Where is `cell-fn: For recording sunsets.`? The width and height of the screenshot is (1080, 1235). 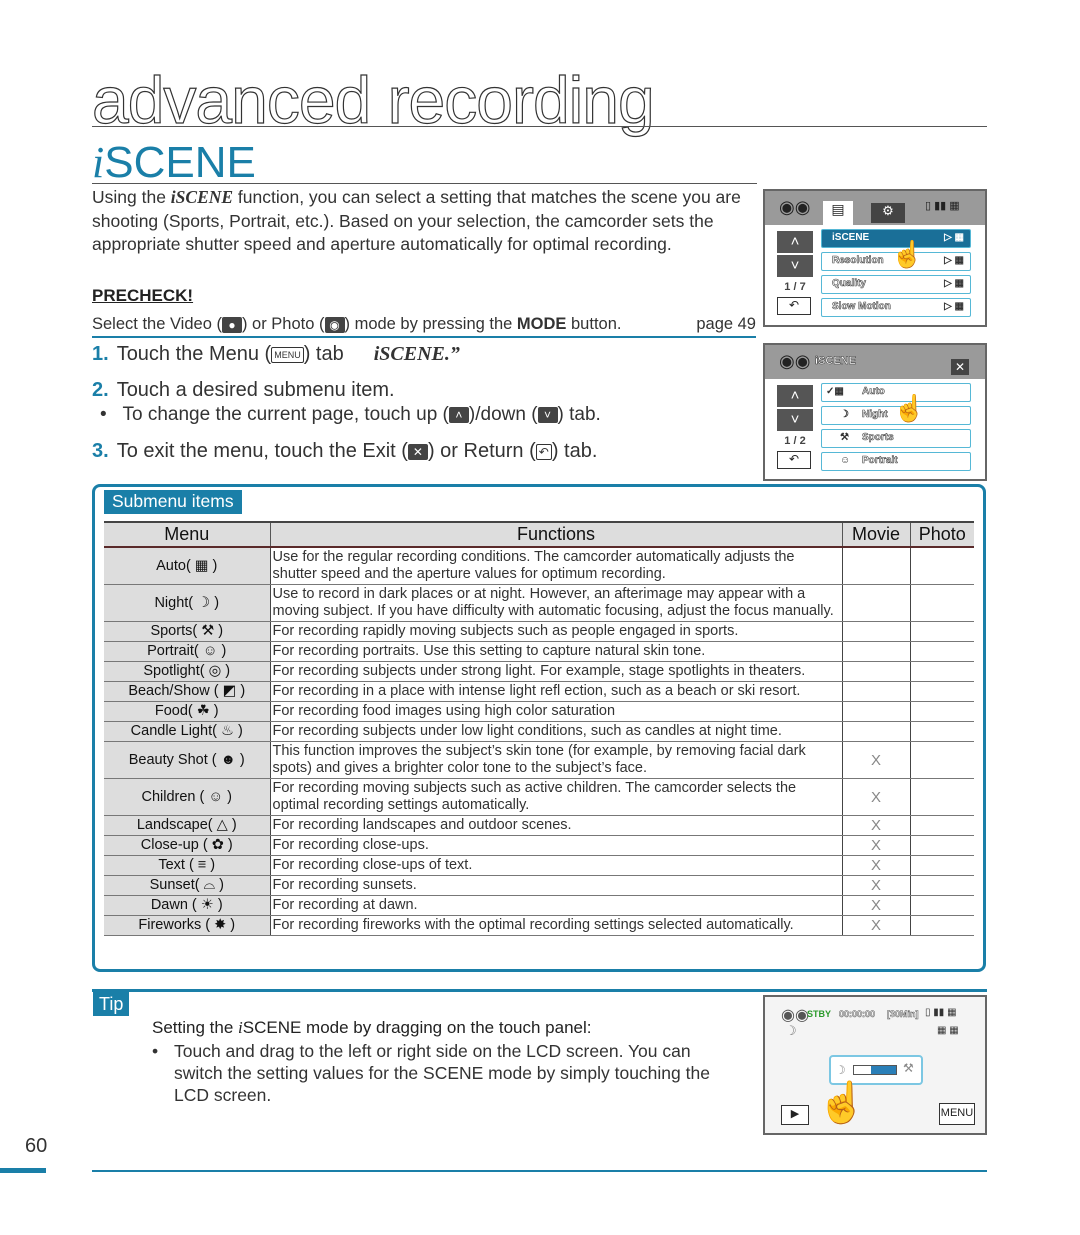 cell-fn: For recording sunsets. is located at coordinates (555, 885).